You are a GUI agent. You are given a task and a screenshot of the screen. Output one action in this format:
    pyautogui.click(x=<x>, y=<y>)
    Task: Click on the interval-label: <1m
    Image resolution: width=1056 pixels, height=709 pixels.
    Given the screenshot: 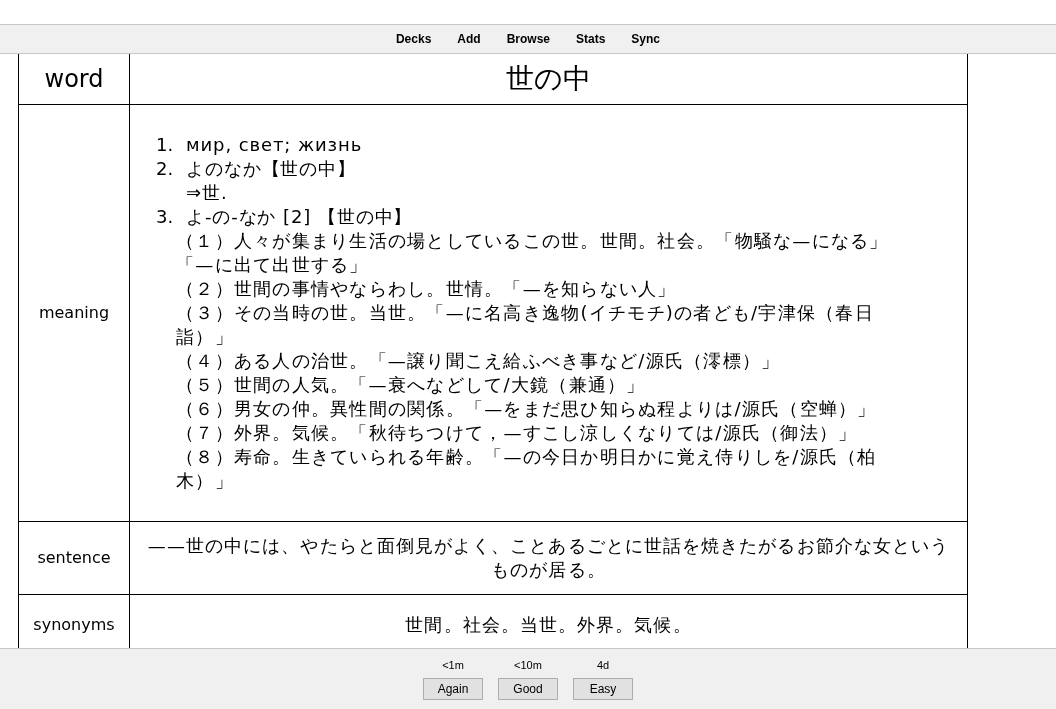 What is the action you would take?
    pyautogui.click(x=453, y=665)
    